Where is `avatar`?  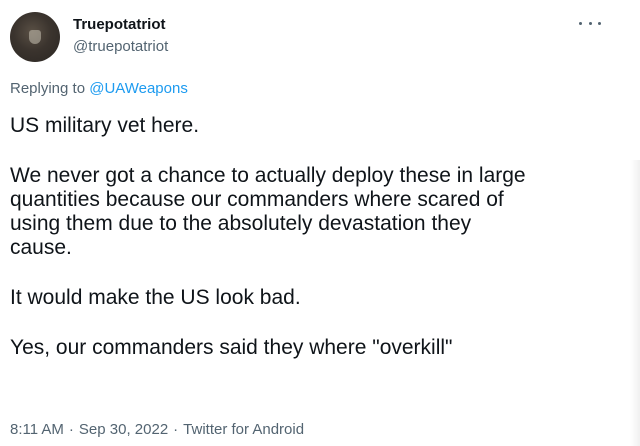
avatar is located at coordinates (35, 37).